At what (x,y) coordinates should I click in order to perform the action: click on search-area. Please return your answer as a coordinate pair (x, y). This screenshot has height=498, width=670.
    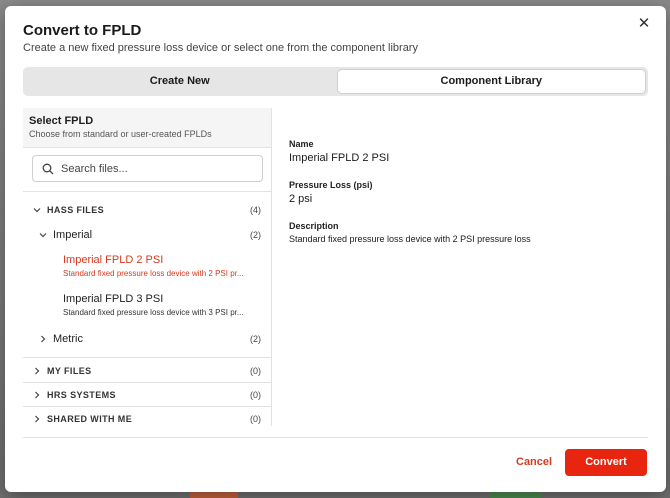
    Looking at the image, I should click on (147, 170).